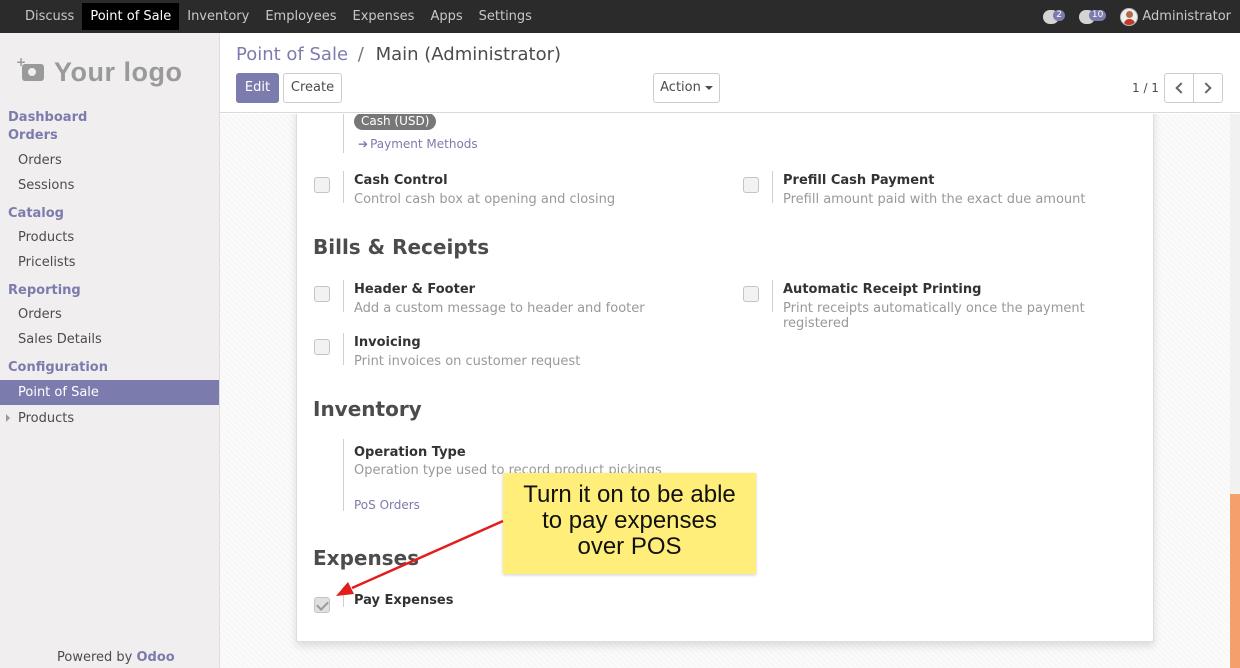 Image resolution: width=1240 pixels, height=668 pixels. Describe the element at coordinates (1097, 15) in the screenshot. I see `messages-badge: 10` at that location.